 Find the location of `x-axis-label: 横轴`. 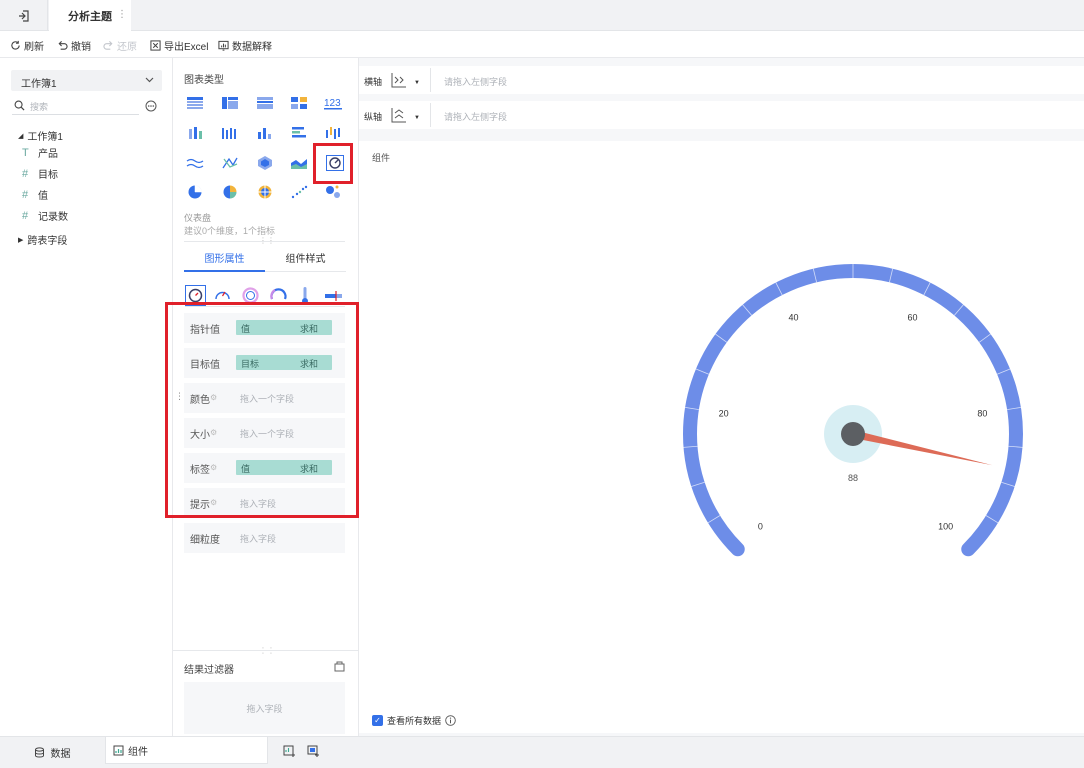

x-axis-label: 横轴 is located at coordinates (373, 82).